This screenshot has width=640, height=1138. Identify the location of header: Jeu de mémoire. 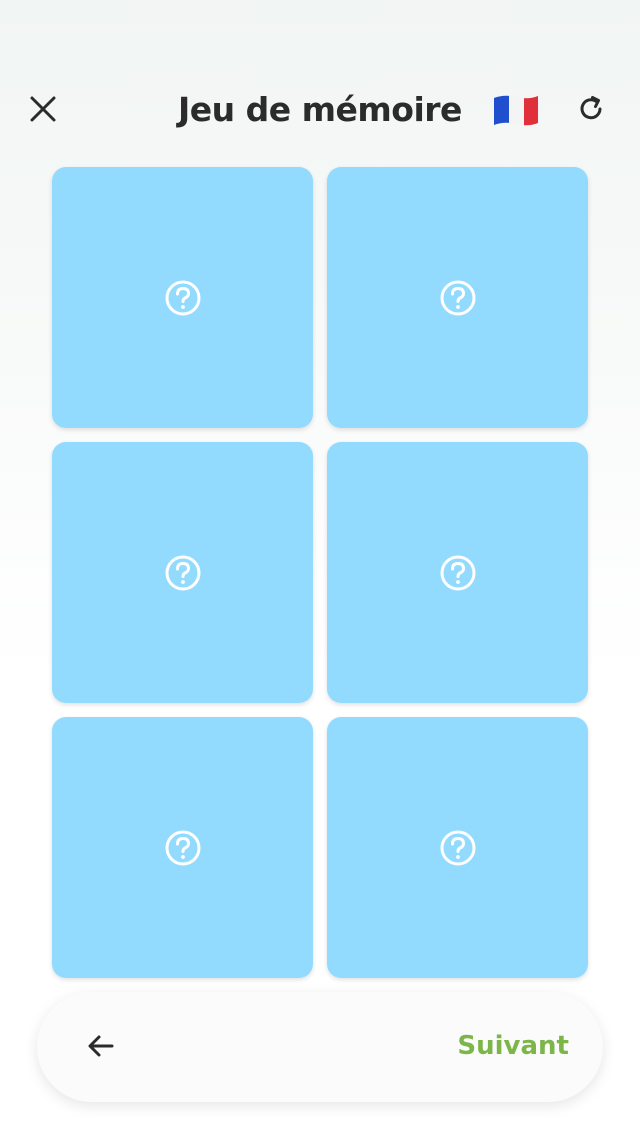
(320, 110).